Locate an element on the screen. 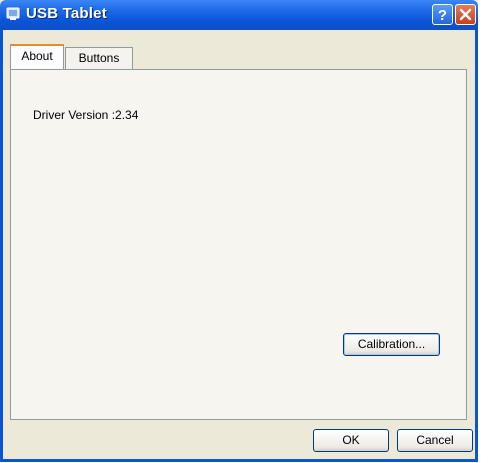 Image resolution: width=488 pixels, height=463 pixels. cancel-button: Cancel is located at coordinates (435, 440).